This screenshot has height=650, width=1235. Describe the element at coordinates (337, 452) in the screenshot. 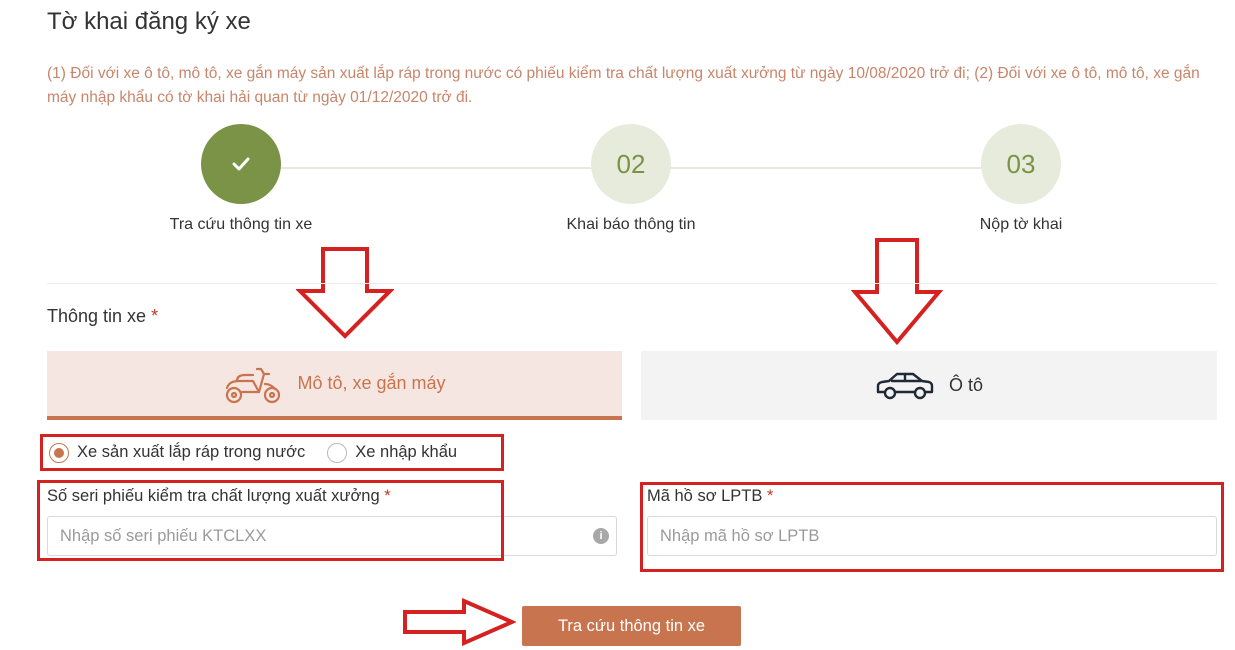

I see `radio-imported-dot` at that location.